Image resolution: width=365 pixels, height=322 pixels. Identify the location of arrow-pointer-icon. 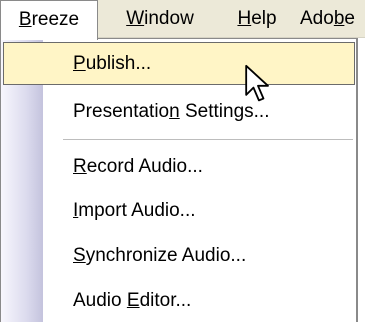
(257, 83).